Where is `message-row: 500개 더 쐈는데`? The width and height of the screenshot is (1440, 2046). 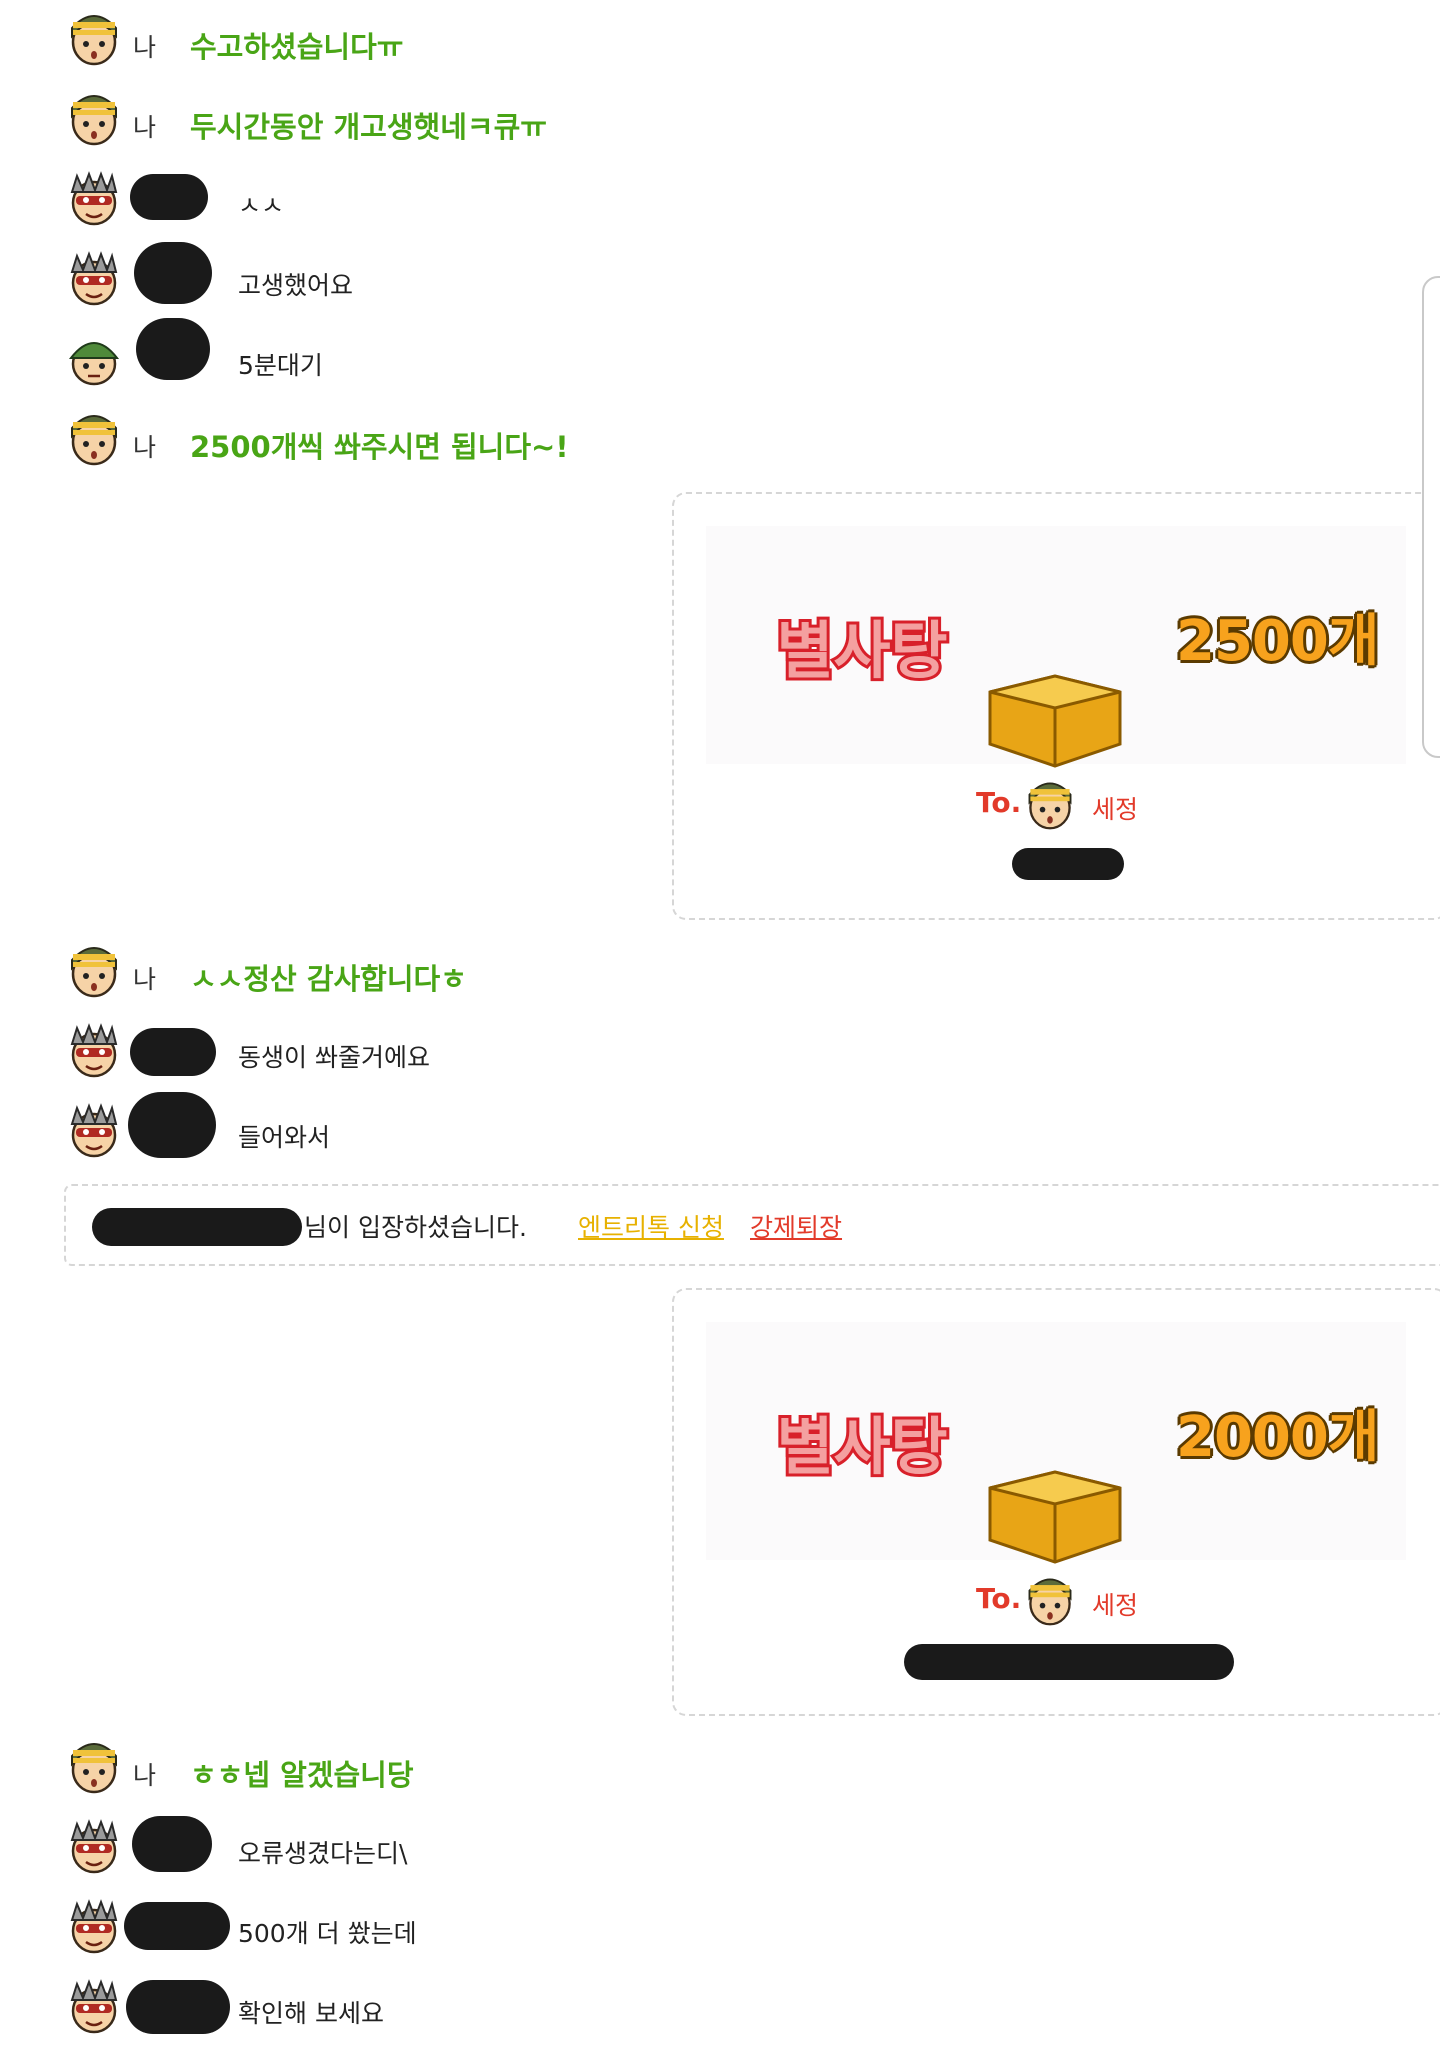
message-row: 500개 더 쐈는데 is located at coordinates (720, 1931).